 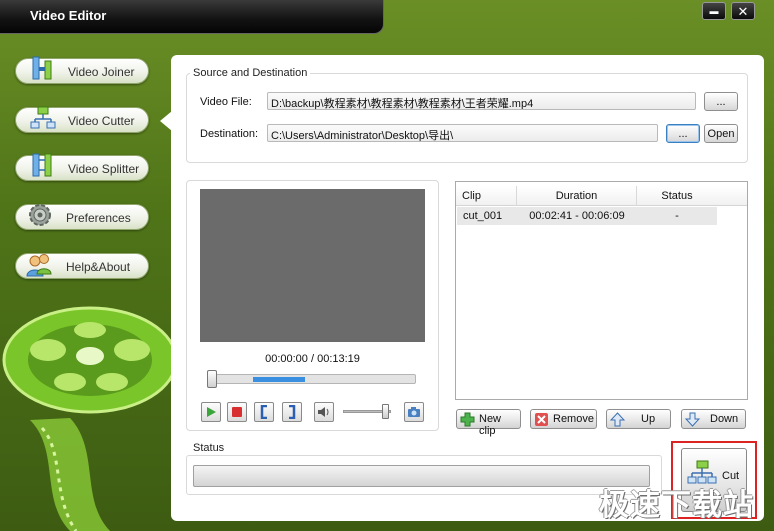 I want to click on volume-handle, so click(x=385, y=411).